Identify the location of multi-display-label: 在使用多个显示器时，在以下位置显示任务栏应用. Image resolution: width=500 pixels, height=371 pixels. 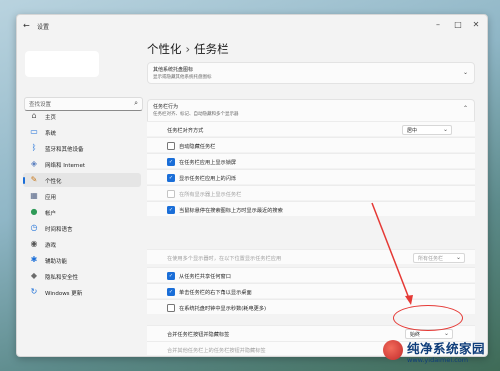
(224, 258).